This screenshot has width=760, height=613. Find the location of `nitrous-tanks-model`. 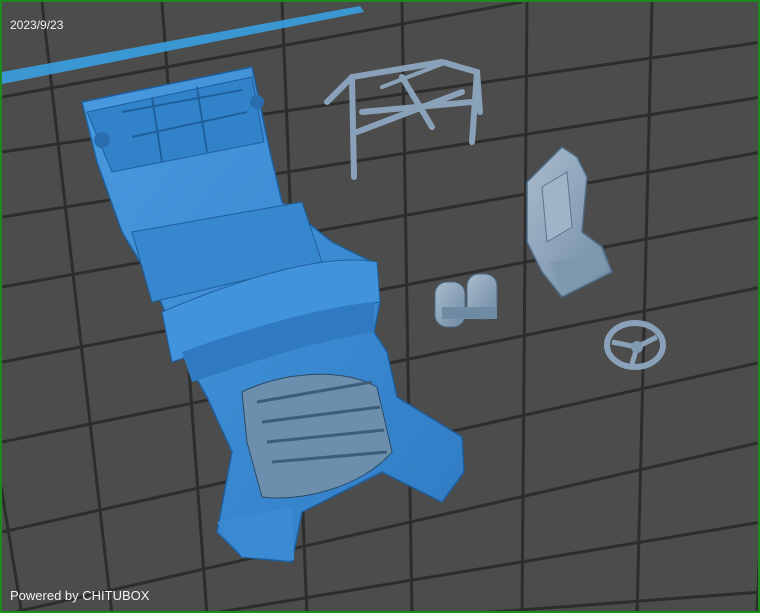

nitrous-tanks-model is located at coordinates (466, 300).